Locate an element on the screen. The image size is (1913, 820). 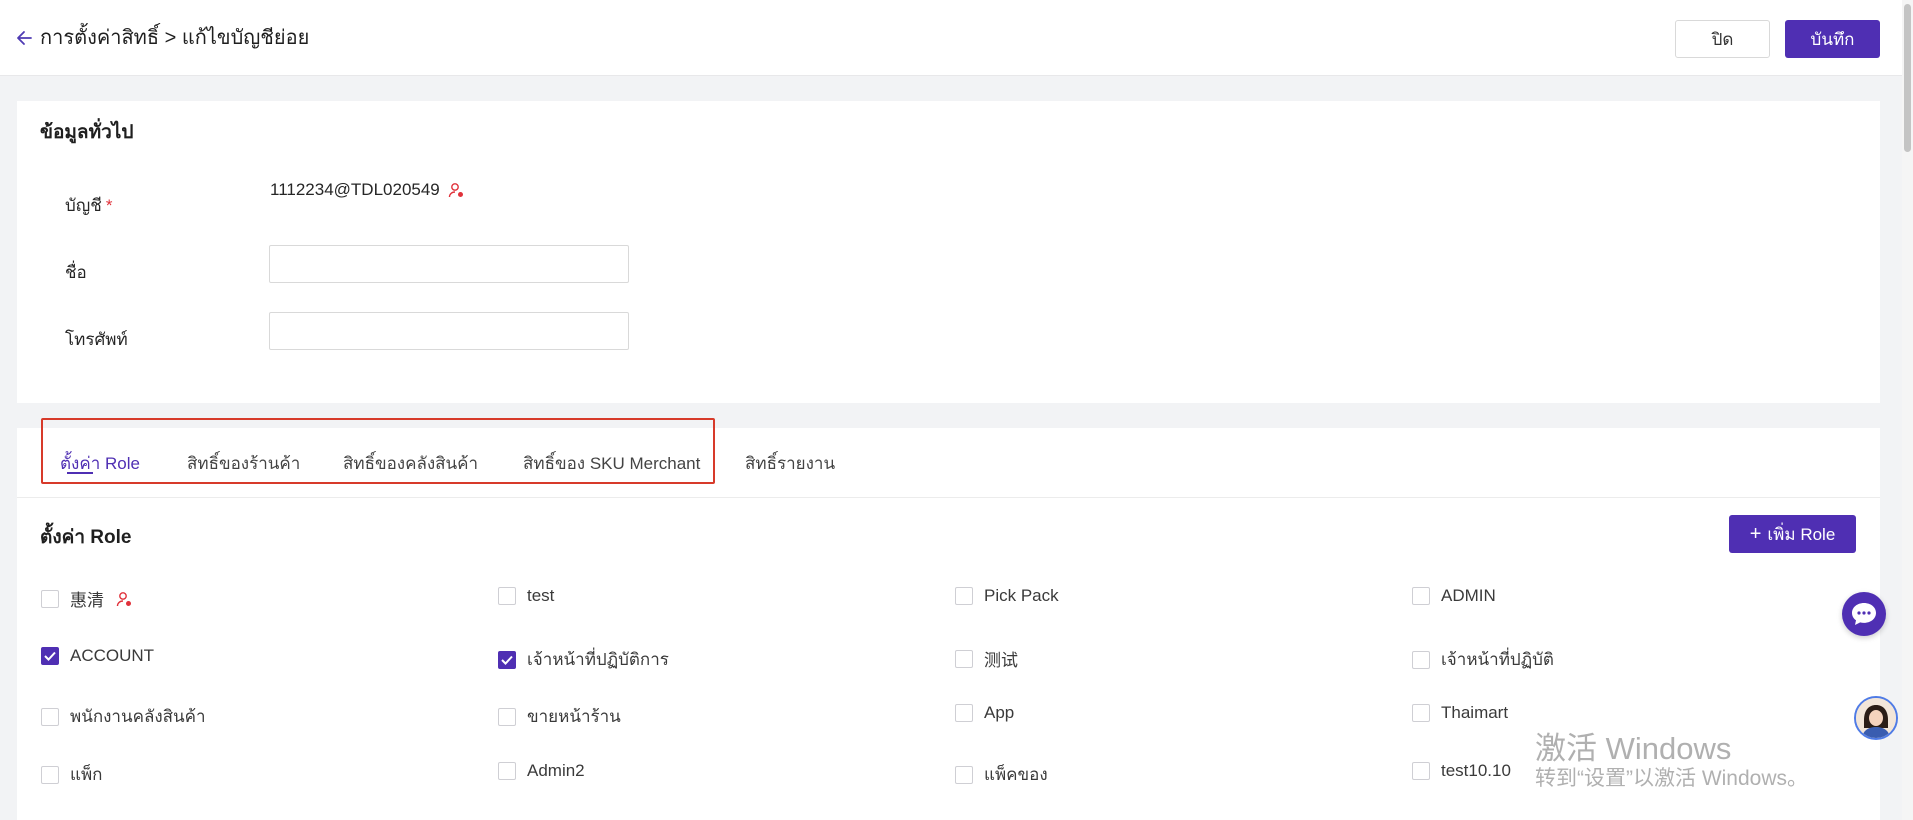
account-value-row: 1112234@TDL020549 is located at coordinates (367, 190).